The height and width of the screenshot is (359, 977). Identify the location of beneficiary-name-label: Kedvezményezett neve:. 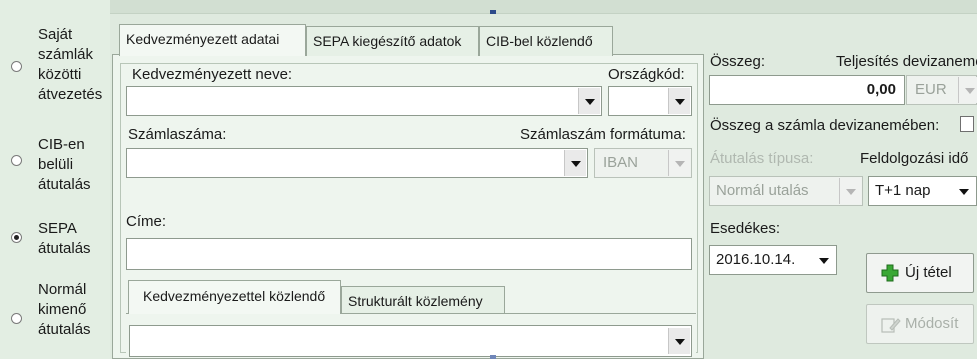
(212, 74).